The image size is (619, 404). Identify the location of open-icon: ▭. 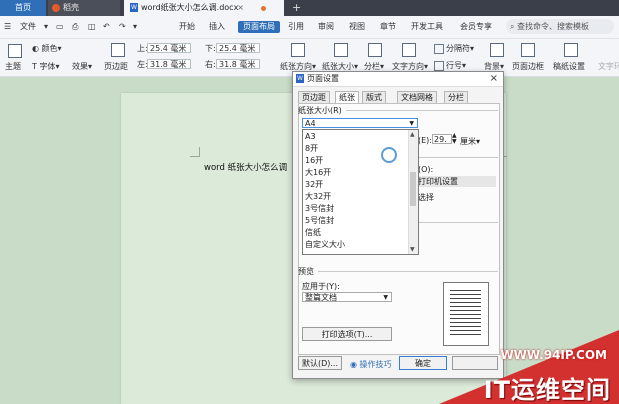
(60, 27).